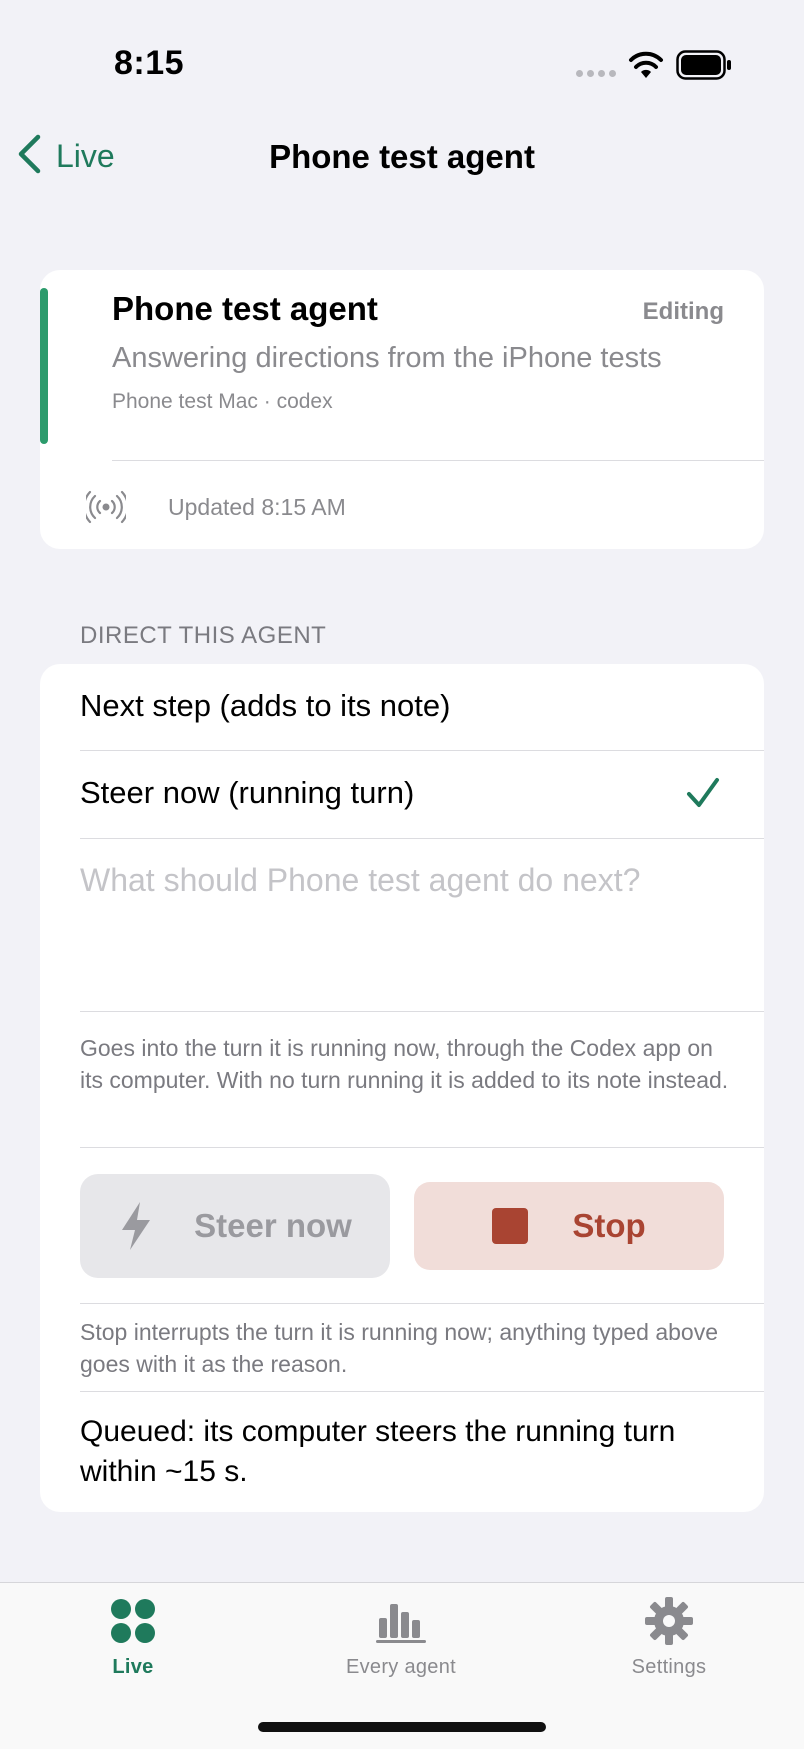  What do you see at coordinates (133, 1621) in the screenshot?
I see `grid-dots-icon` at bounding box center [133, 1621].